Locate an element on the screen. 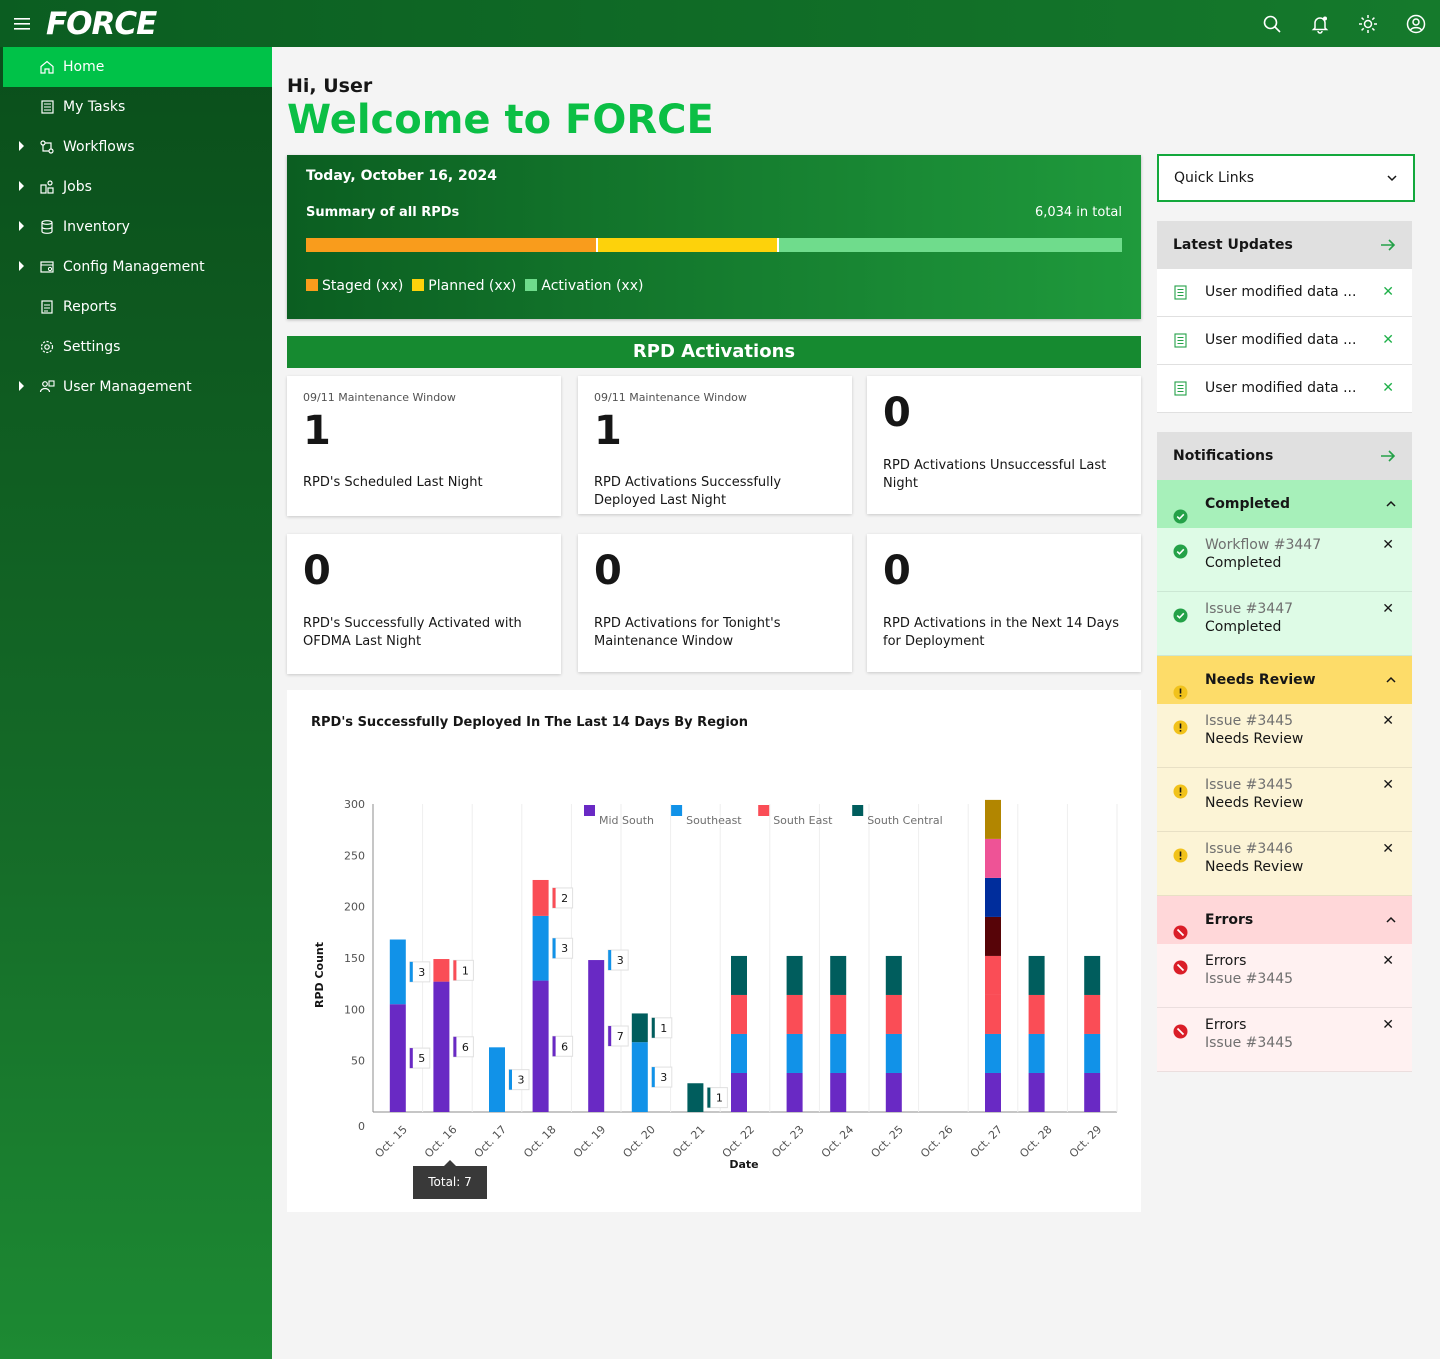  page-title: Welcome to FORCE is located at coordinates (500, 120).